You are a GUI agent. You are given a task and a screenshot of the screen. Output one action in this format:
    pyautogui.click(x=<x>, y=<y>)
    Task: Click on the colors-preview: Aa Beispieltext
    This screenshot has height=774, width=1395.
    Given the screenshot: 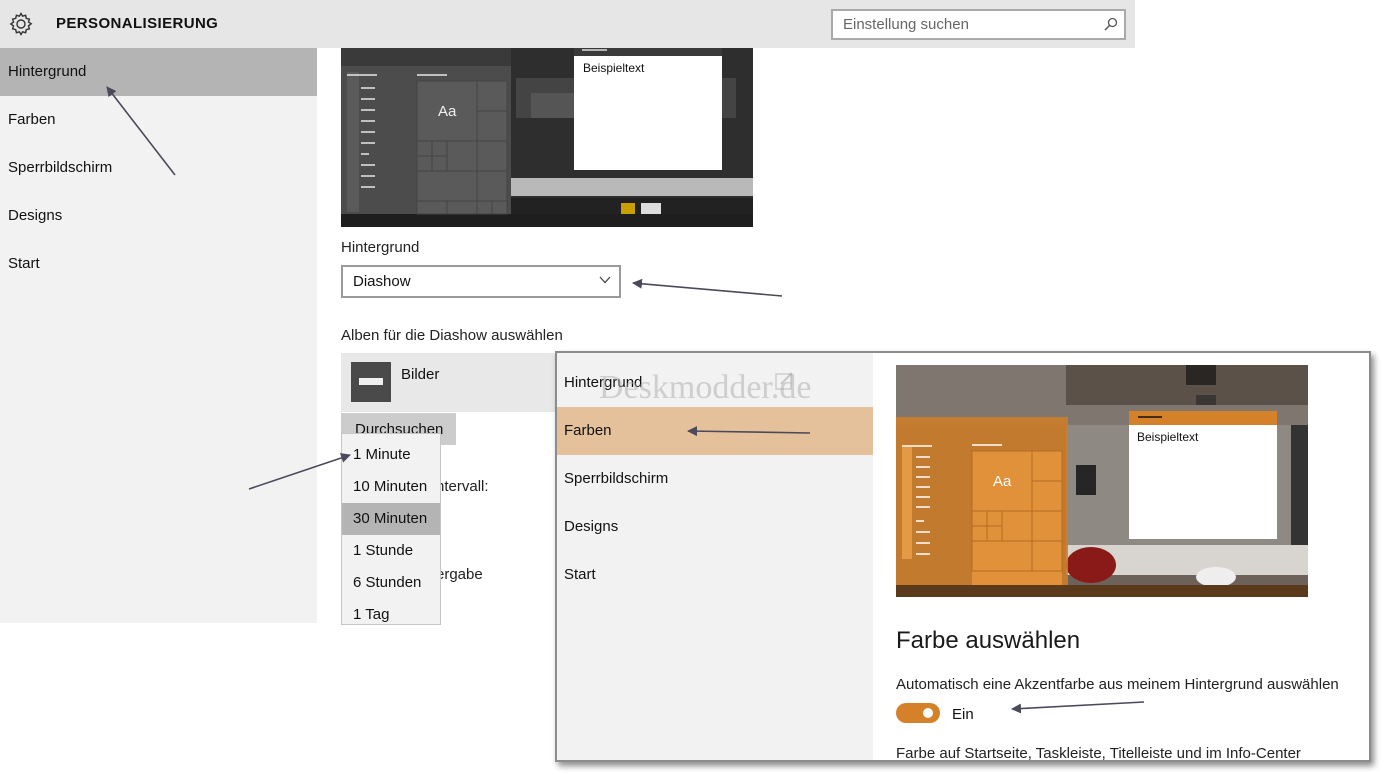 What is the action you would take?
    pyautogui.click(x=1102, y=481)
    